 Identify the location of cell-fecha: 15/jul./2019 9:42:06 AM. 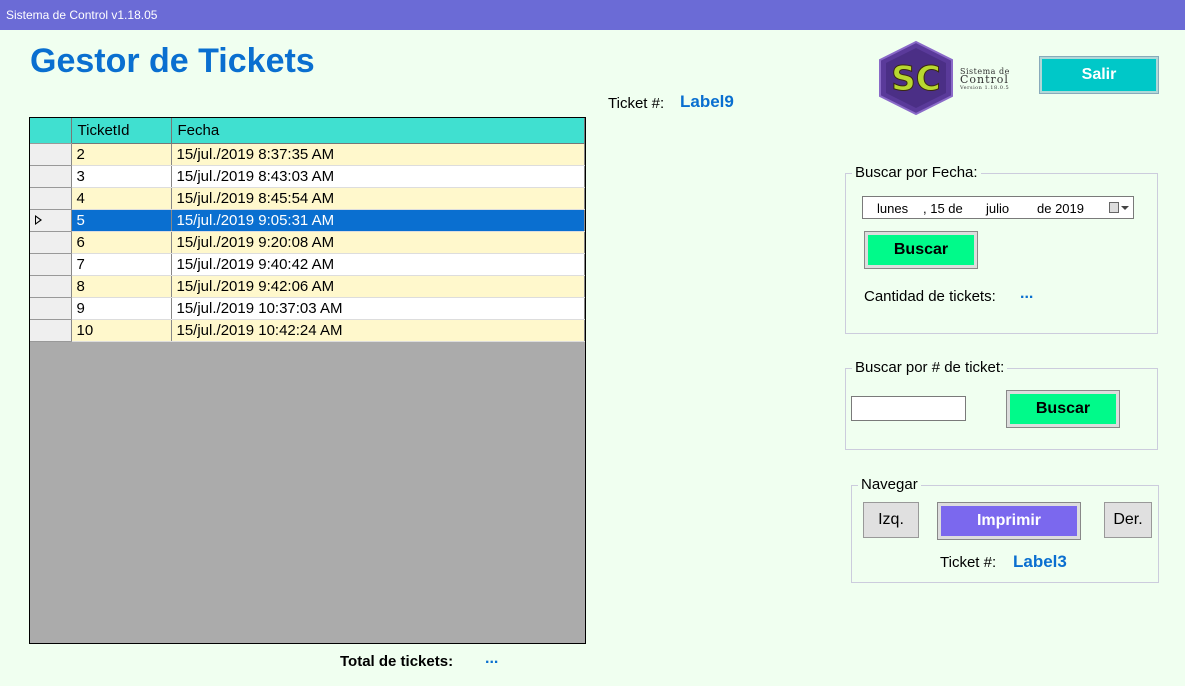
(378, 286).